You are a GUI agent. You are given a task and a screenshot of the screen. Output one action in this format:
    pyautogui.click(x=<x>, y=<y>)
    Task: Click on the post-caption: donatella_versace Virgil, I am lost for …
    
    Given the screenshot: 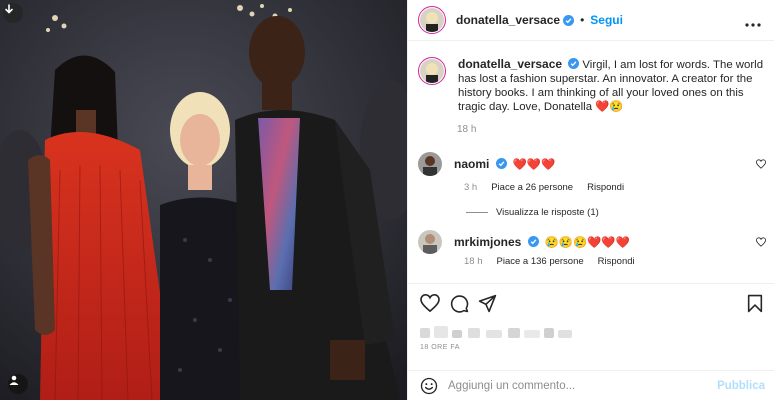 What is the action you would take?
    pyautogui.click(x=593, y=85)
    